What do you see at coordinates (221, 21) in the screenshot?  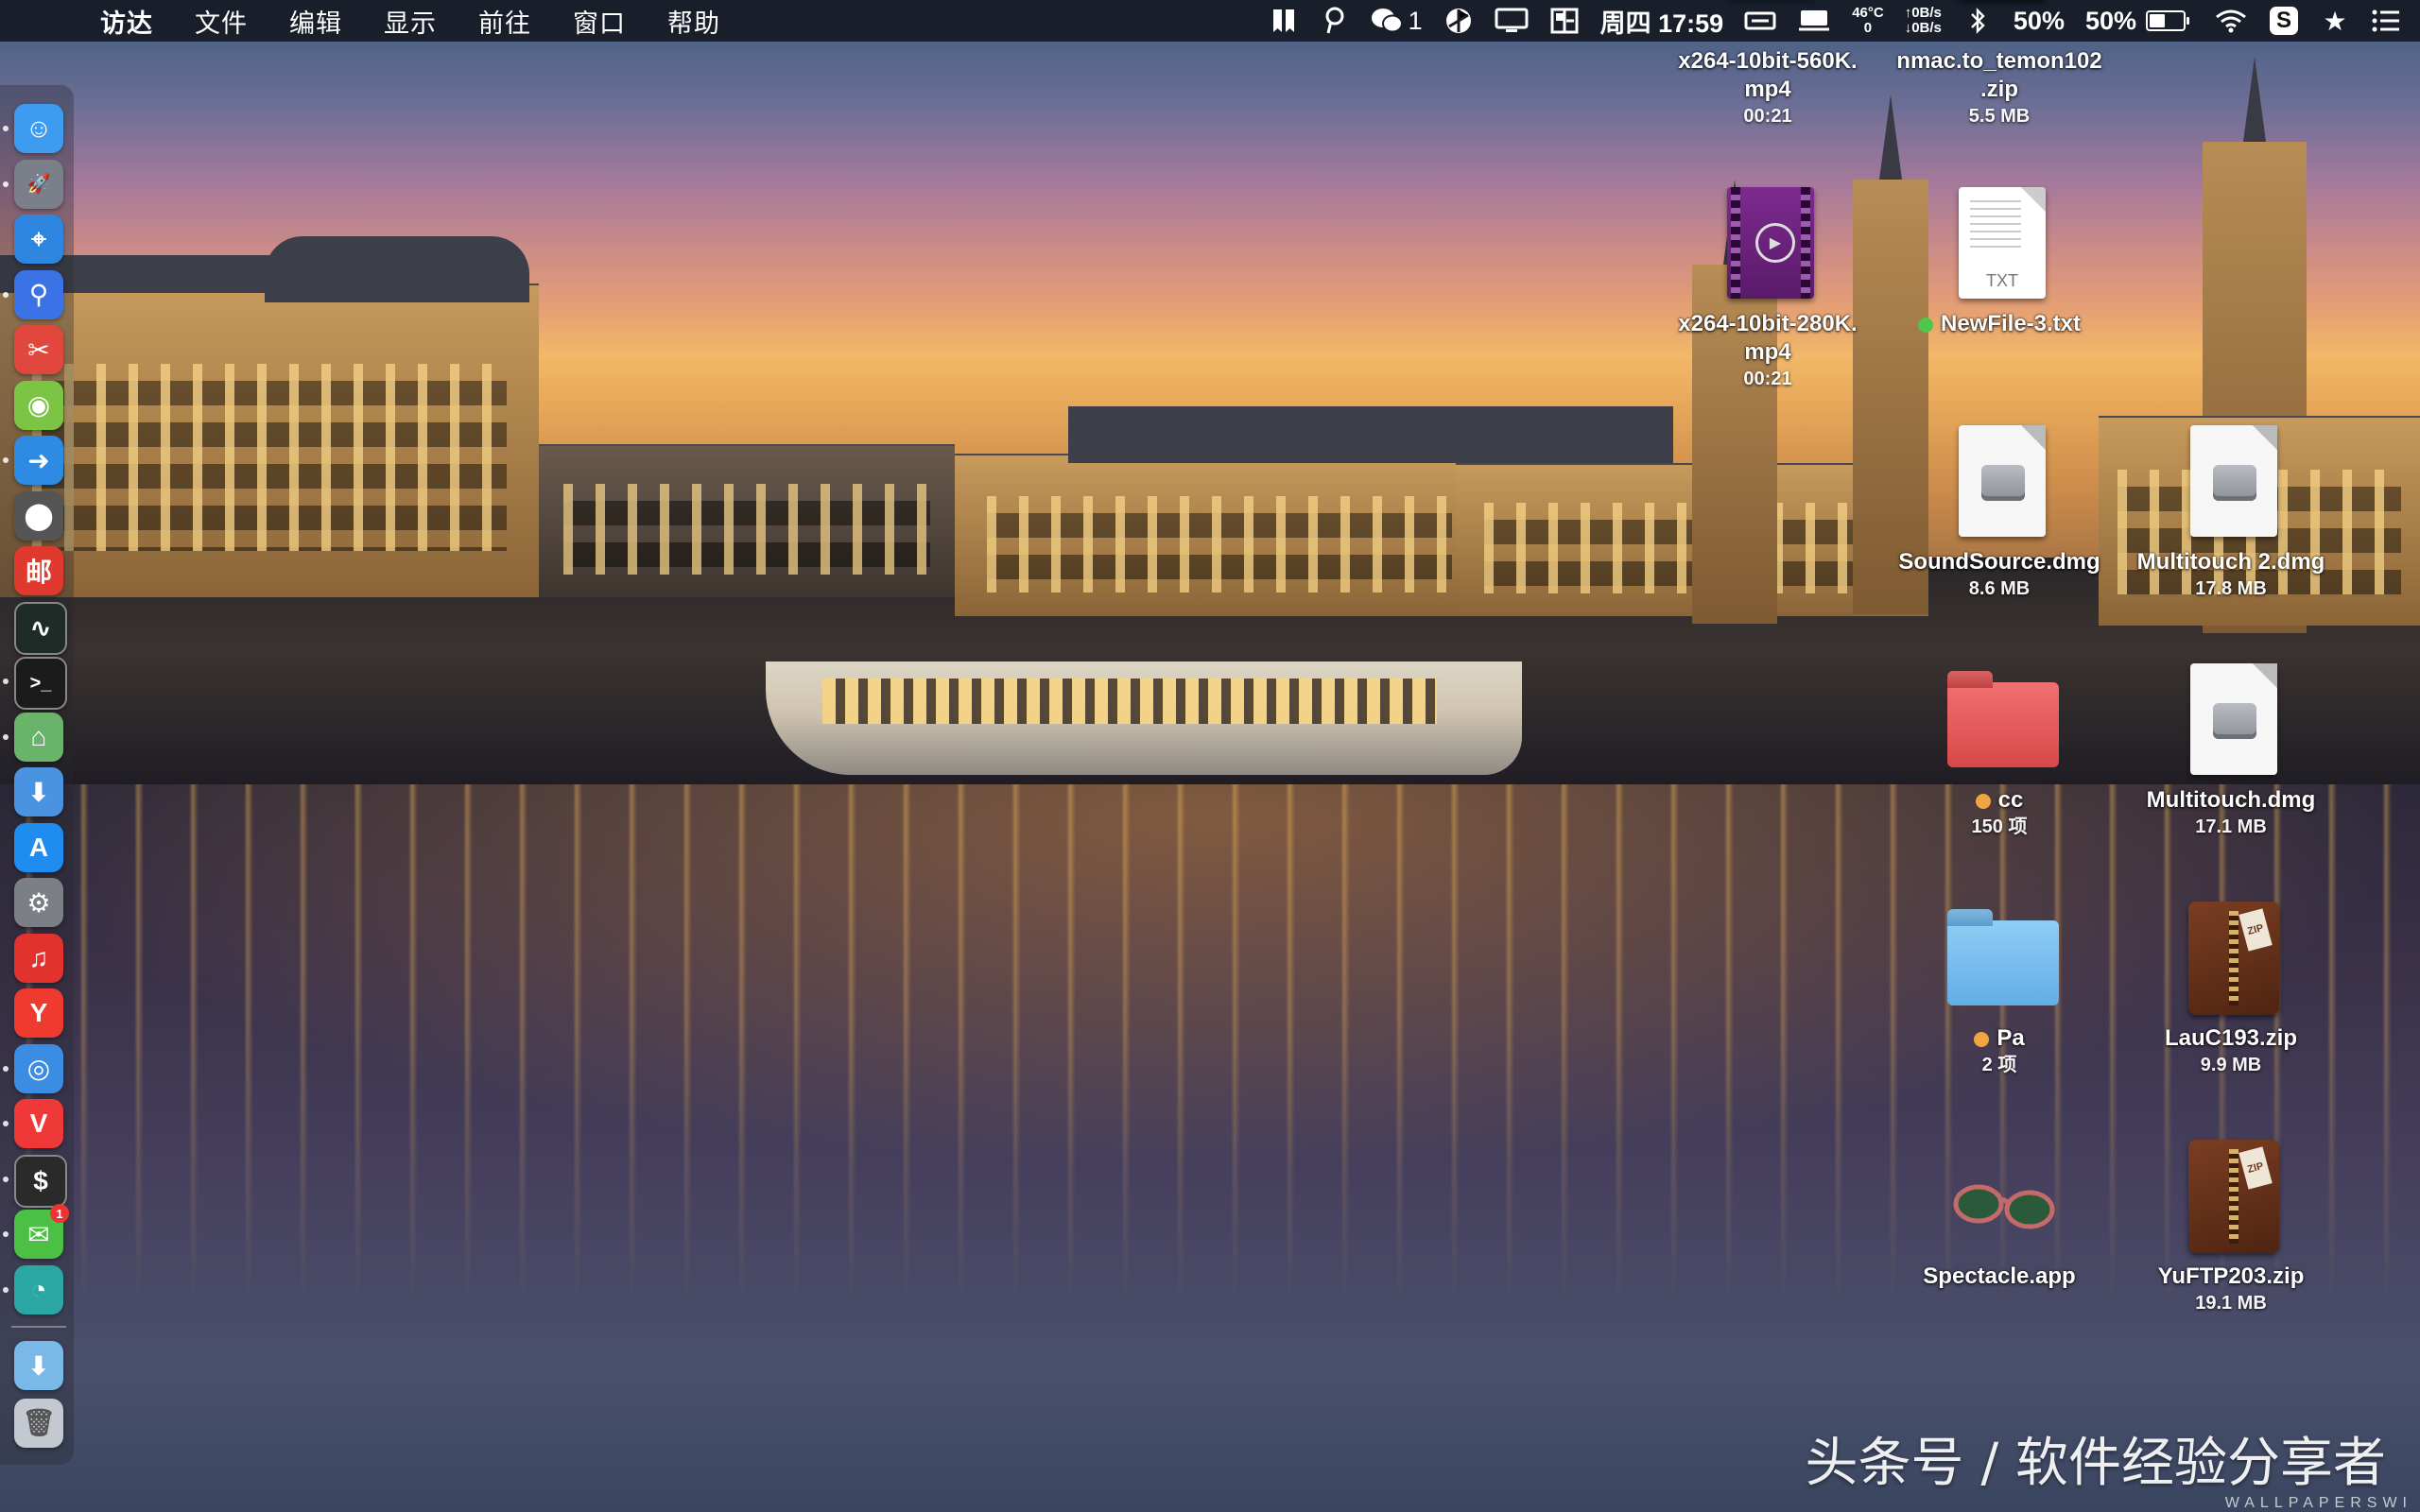 I see `menu-file: 文件` at bounding box center [221, 21].